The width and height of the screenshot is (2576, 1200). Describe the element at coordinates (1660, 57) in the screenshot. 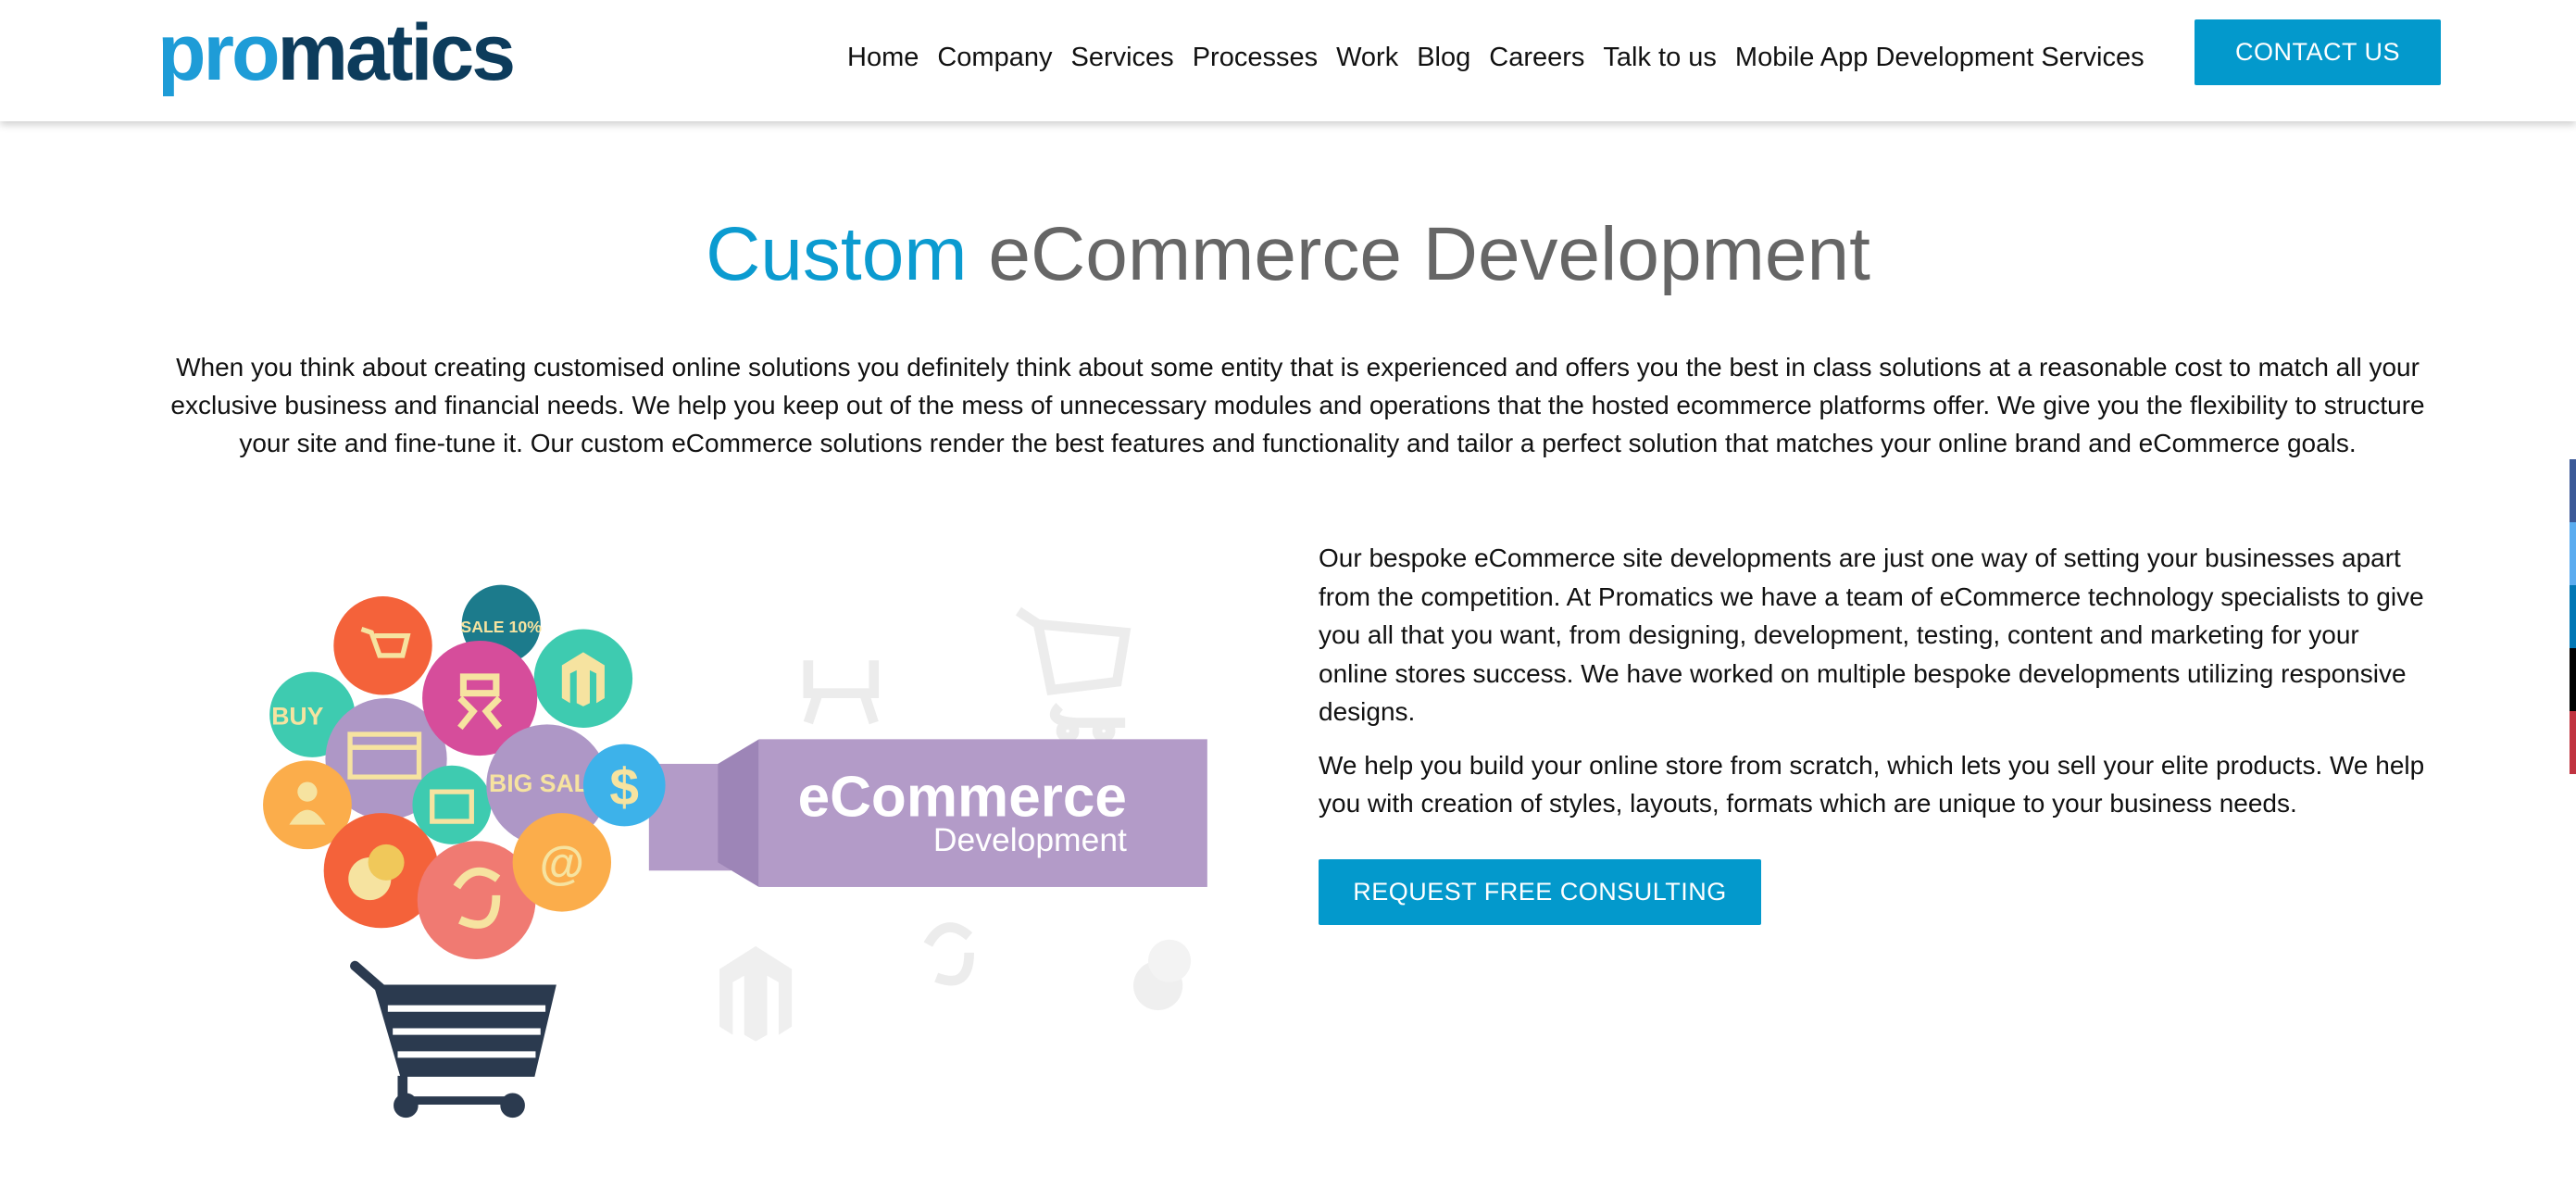

I see `nav-talk-to-us: Talk to us` at that location.